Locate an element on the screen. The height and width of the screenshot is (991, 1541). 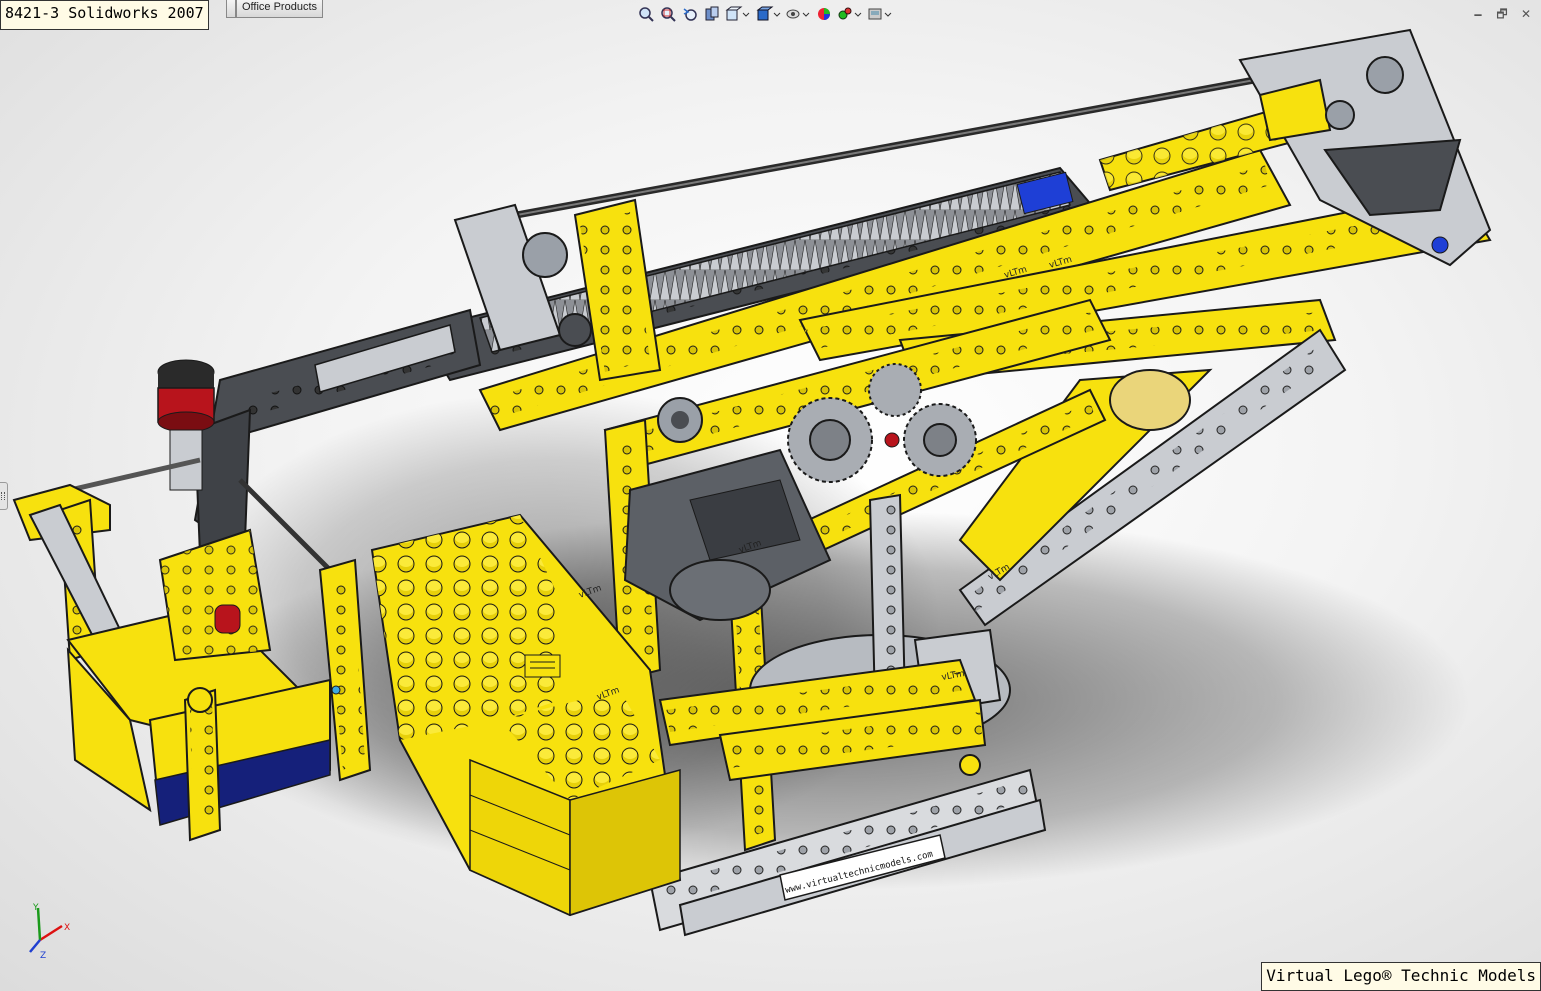
panel-expand-handle is located at coordinates (4, 496).